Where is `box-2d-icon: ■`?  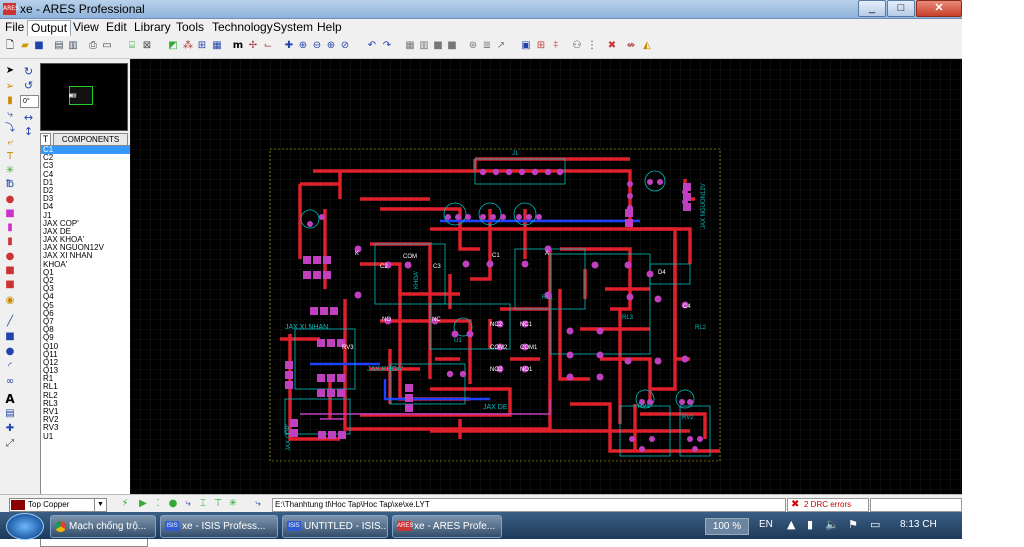
box-2d-icon: ■ is located at coordinates (10, 337).